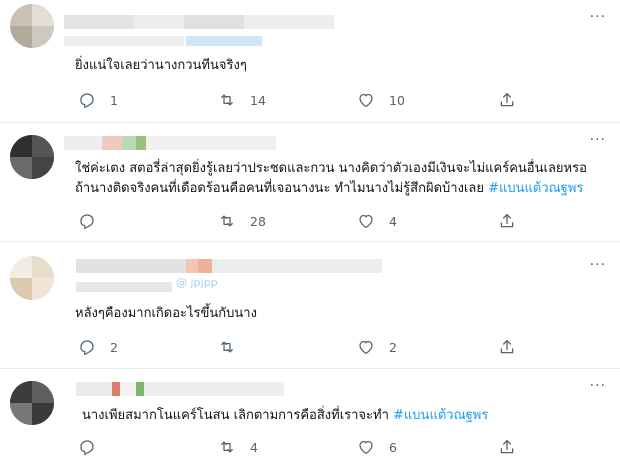  I want to click on tweet-actions: 28 4, so click(310, 222).